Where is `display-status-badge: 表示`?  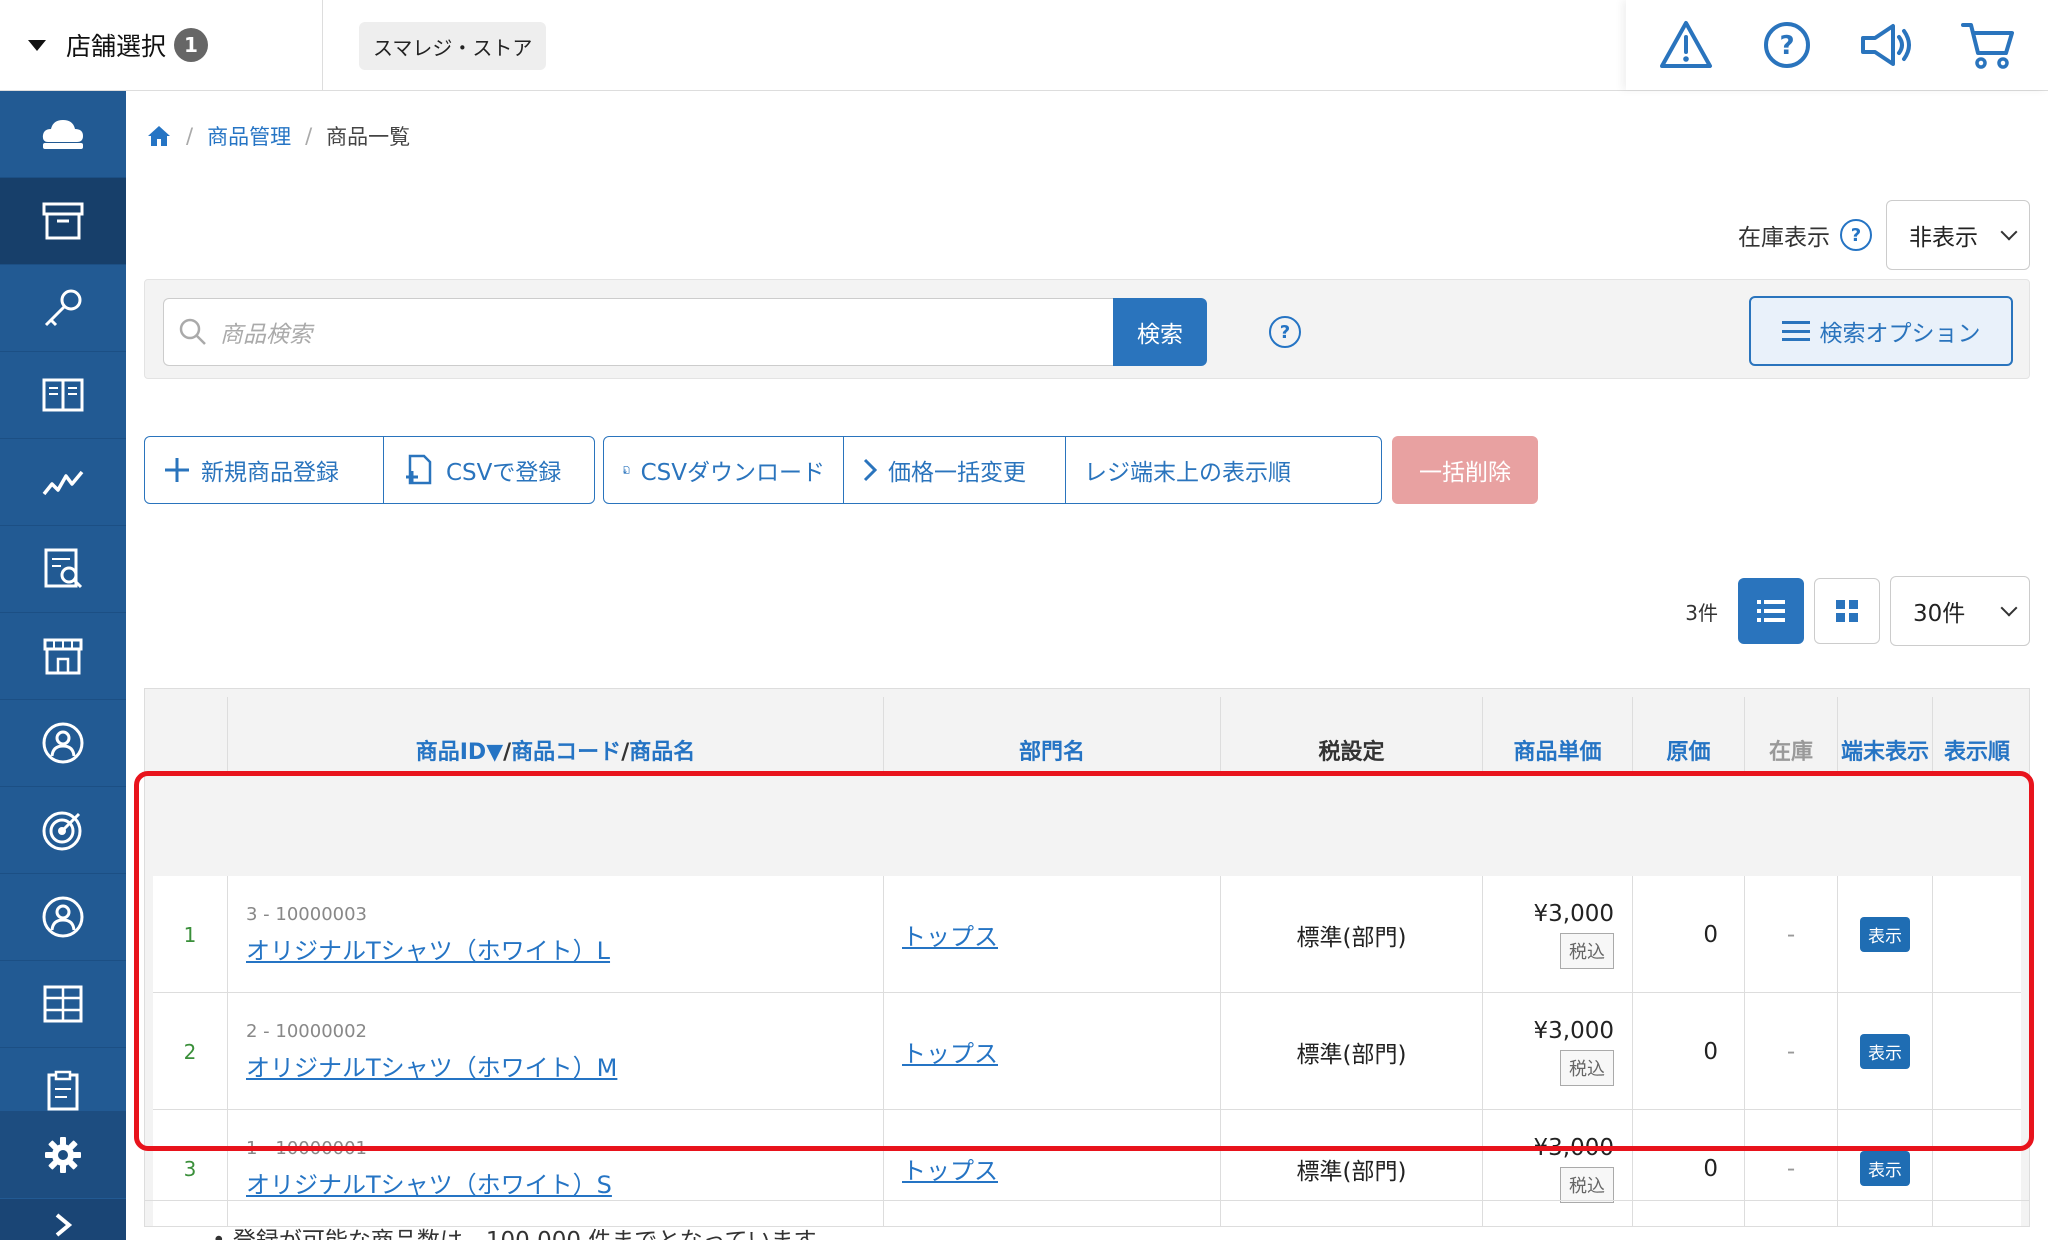 display-status-badge: 表示 is located at coordinates (1885, 934).